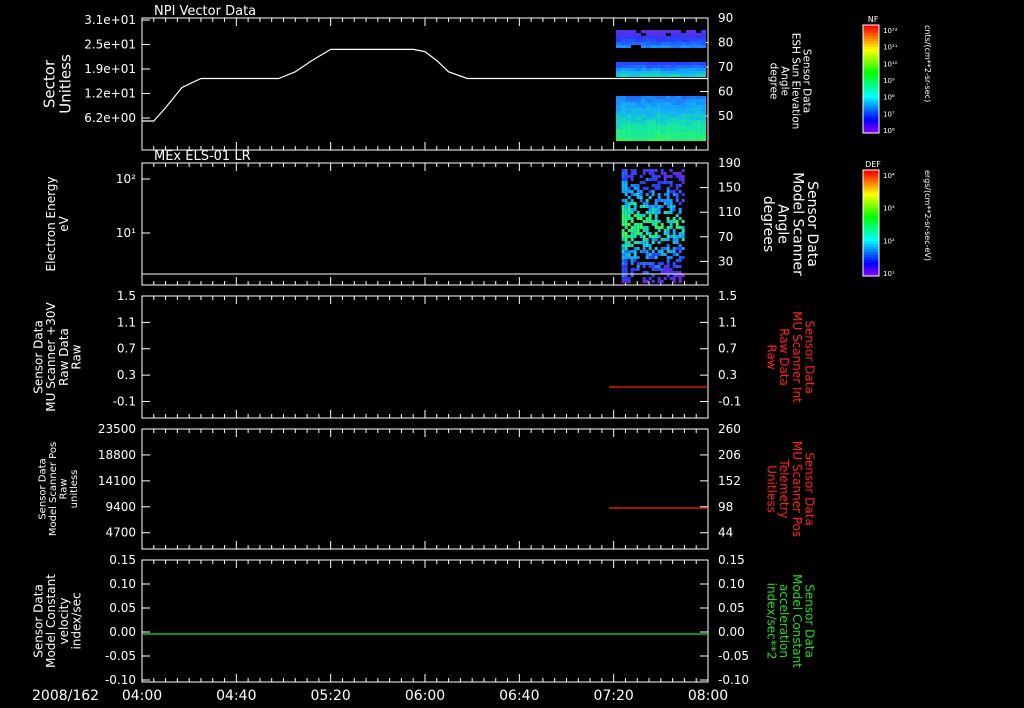 The width and height of the screenshot is (1024, 708). What do you see at coordinates (142, 696) in the screenshot?
I see `time-tick-label: 04:00` at bounding box center [142, 696].